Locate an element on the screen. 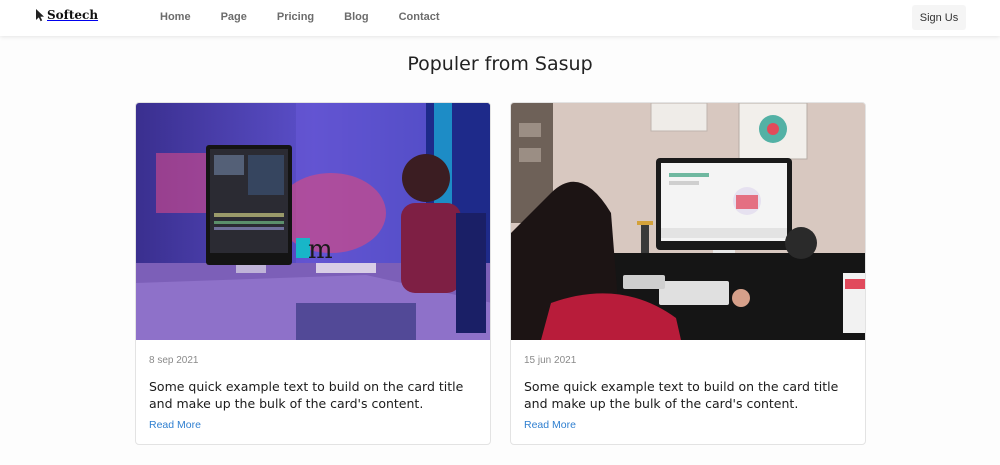 This screenshot has width=1000, height=465. section-title: Populer from Sasup is located at coordinates (500, 64).